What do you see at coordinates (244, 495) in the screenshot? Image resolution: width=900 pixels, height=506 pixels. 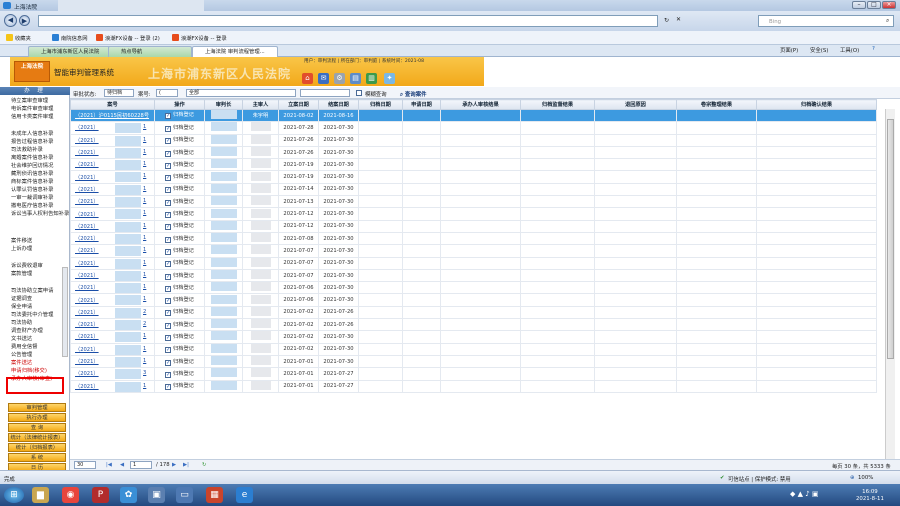 I see `ie-taskbar-icon: e` at bounding box center [244, 495].